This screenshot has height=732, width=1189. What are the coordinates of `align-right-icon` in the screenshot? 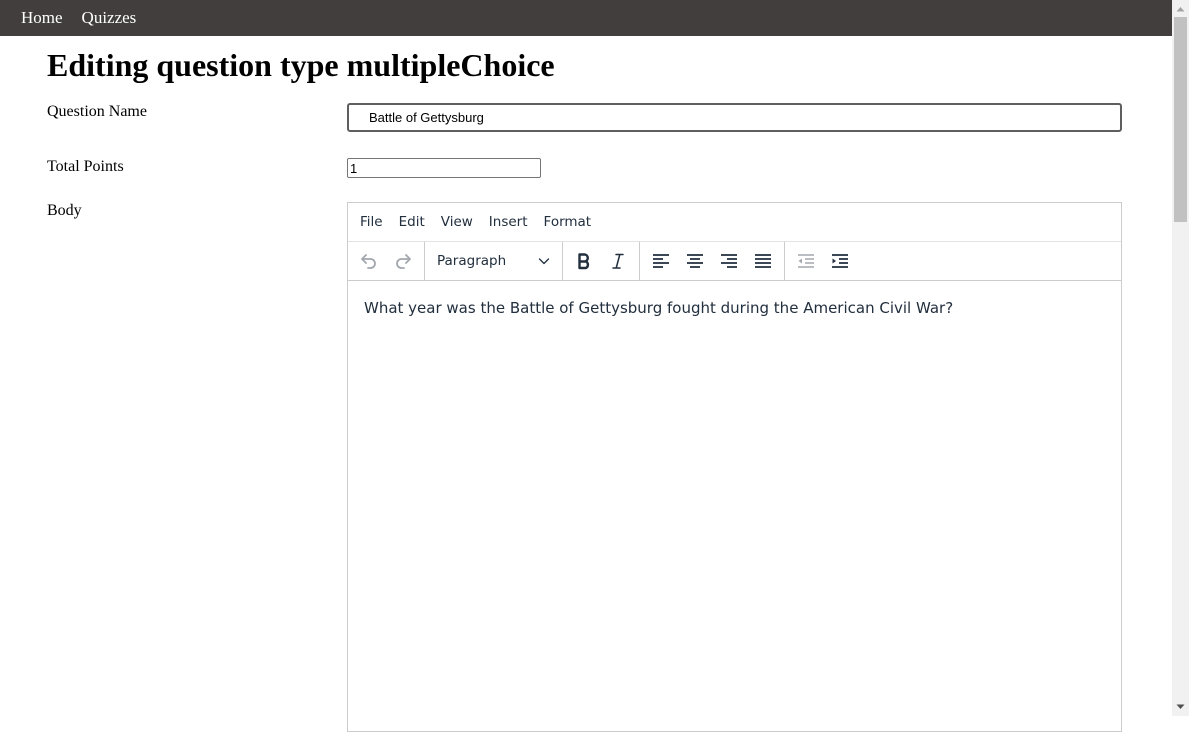 It's located at (729, 261).